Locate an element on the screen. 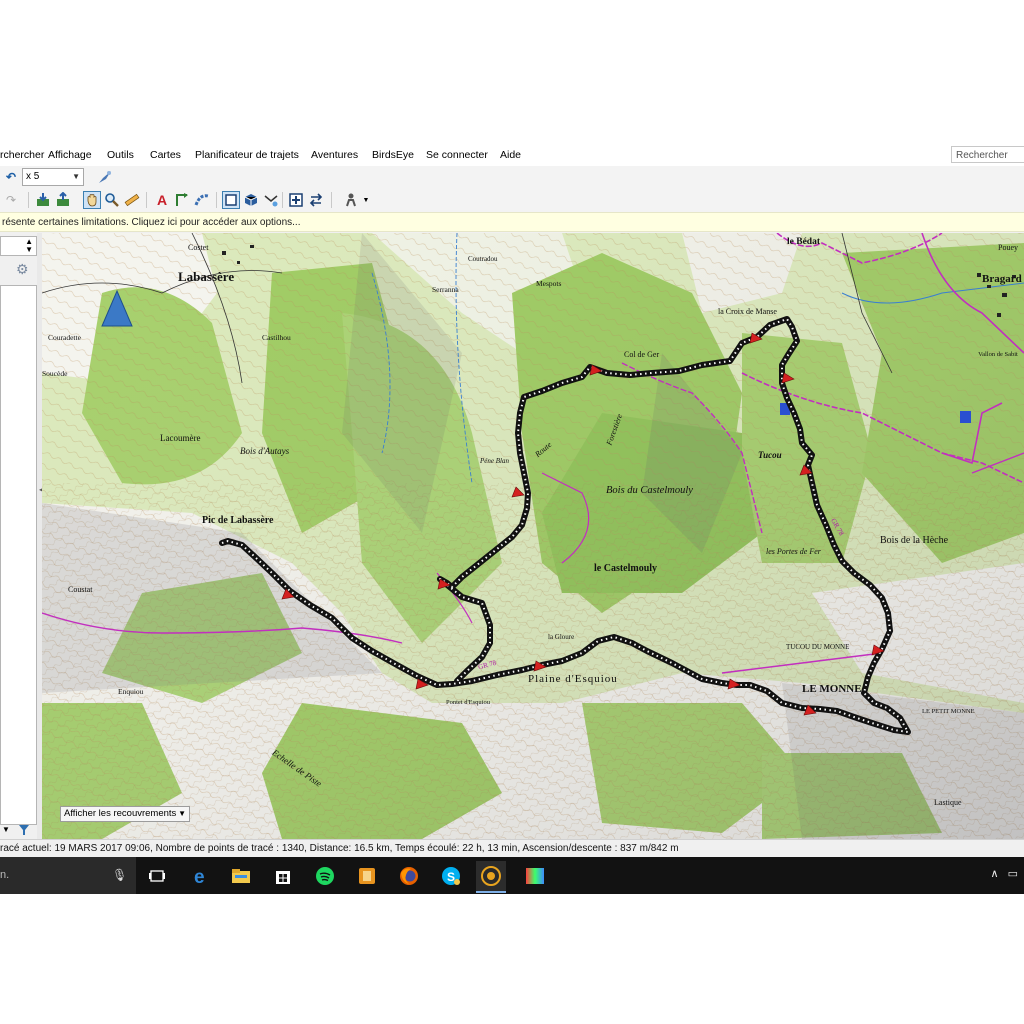 The width and height of the screenshot is (1024, 1024). undo-icon: ↶ is located at coordinates (11, 177).